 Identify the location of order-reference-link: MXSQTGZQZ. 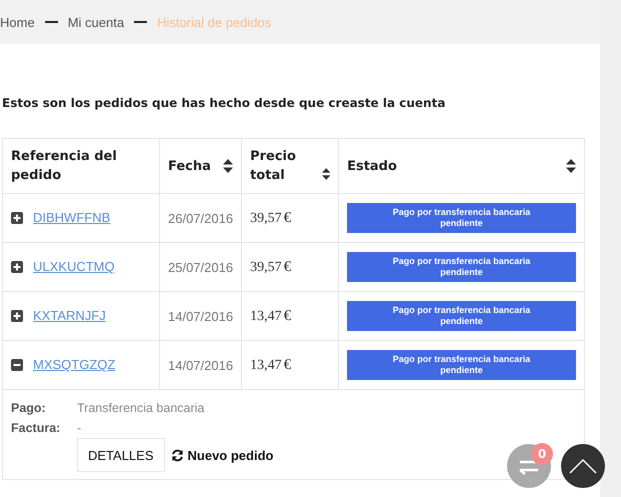
(74, 364).